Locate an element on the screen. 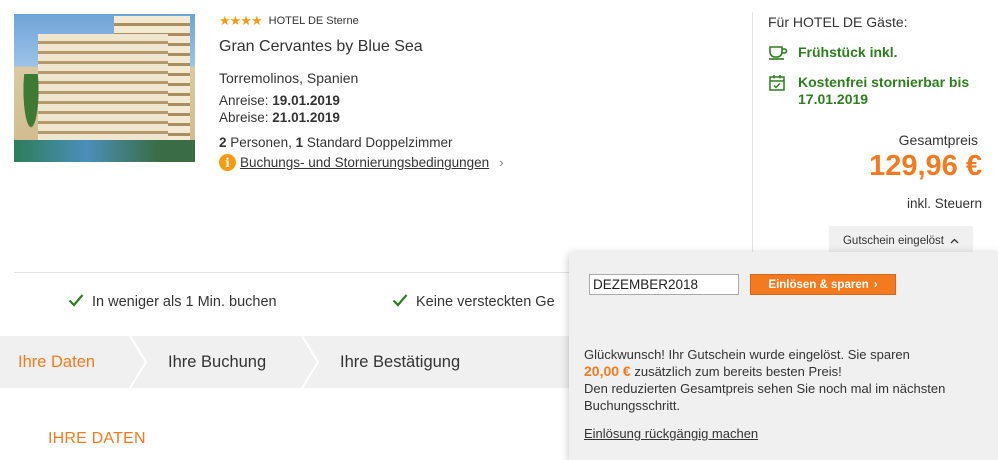 The height and width of the screenshot is (460, 998). hotel-name: Gran Cervantes by Blue Sea is located at coordinates (321, 46).